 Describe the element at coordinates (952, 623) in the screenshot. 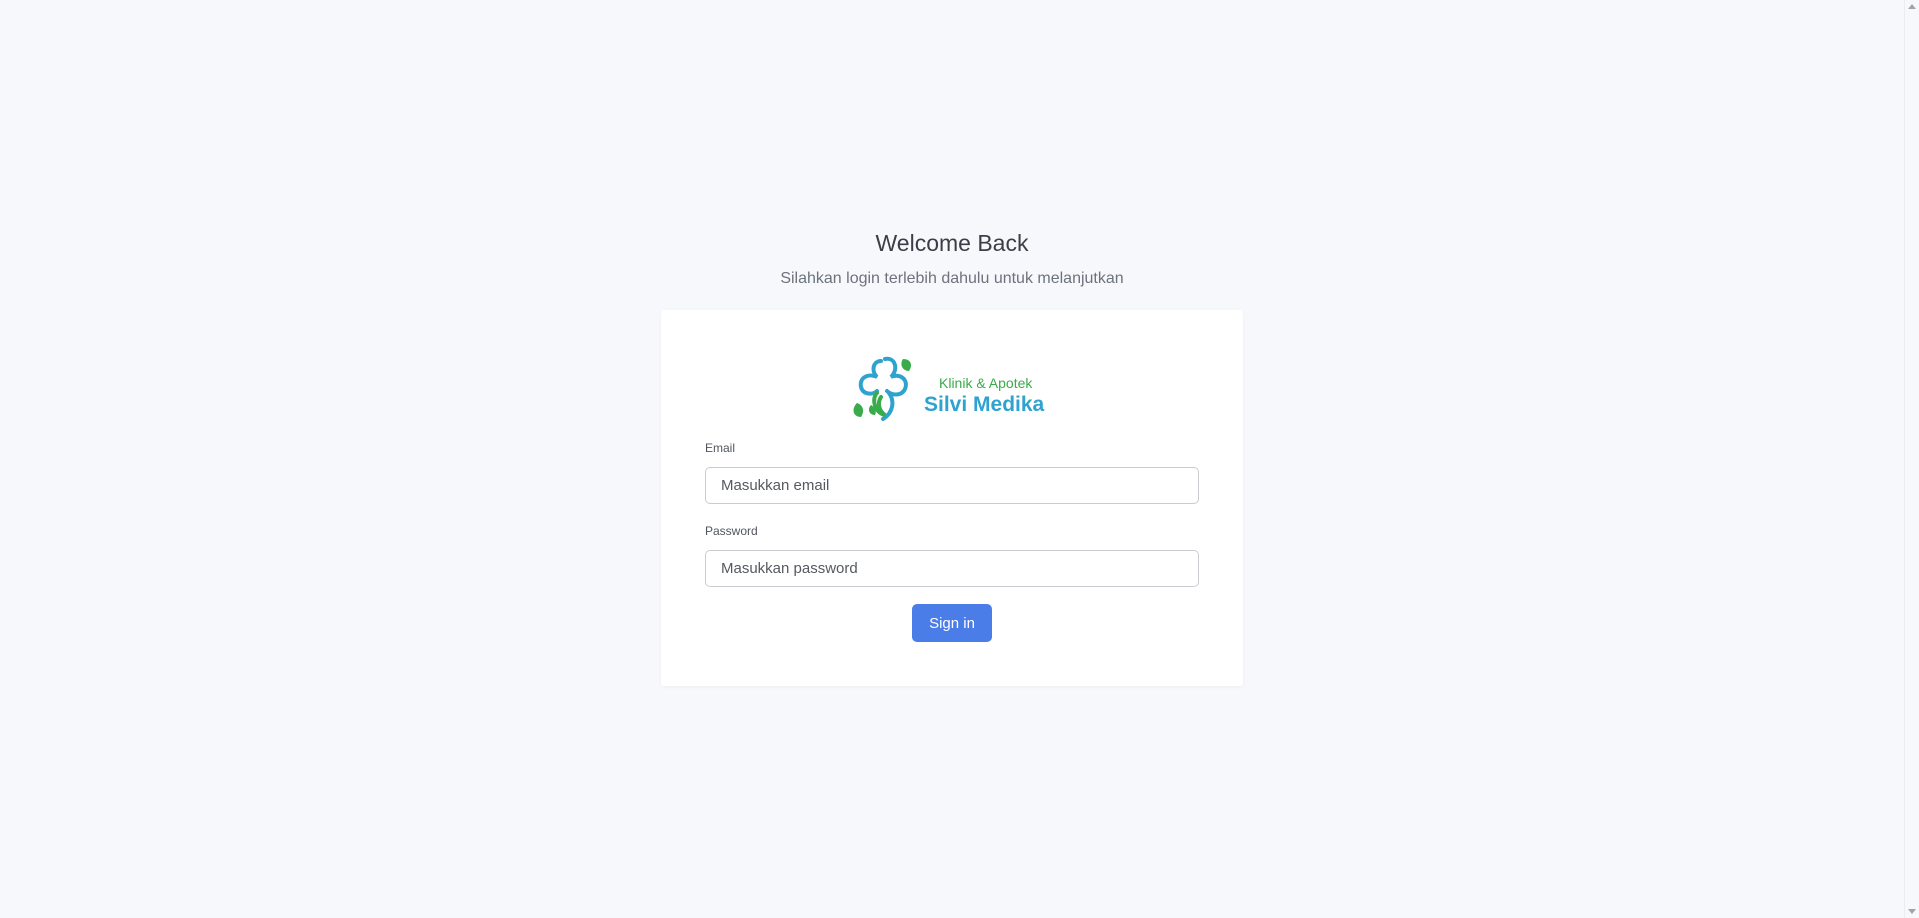

I see `sign-in-button: Sign in` at that location.